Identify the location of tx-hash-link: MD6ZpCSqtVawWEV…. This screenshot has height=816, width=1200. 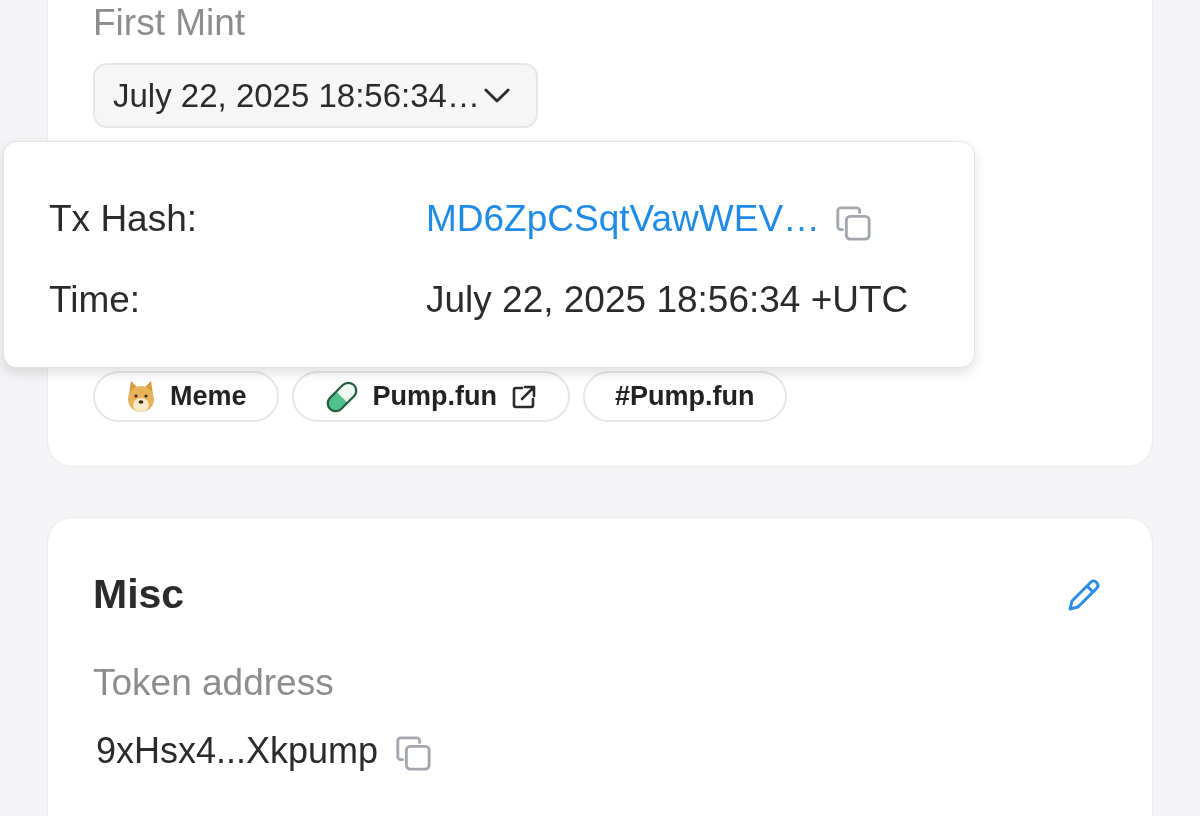
(623, 219).